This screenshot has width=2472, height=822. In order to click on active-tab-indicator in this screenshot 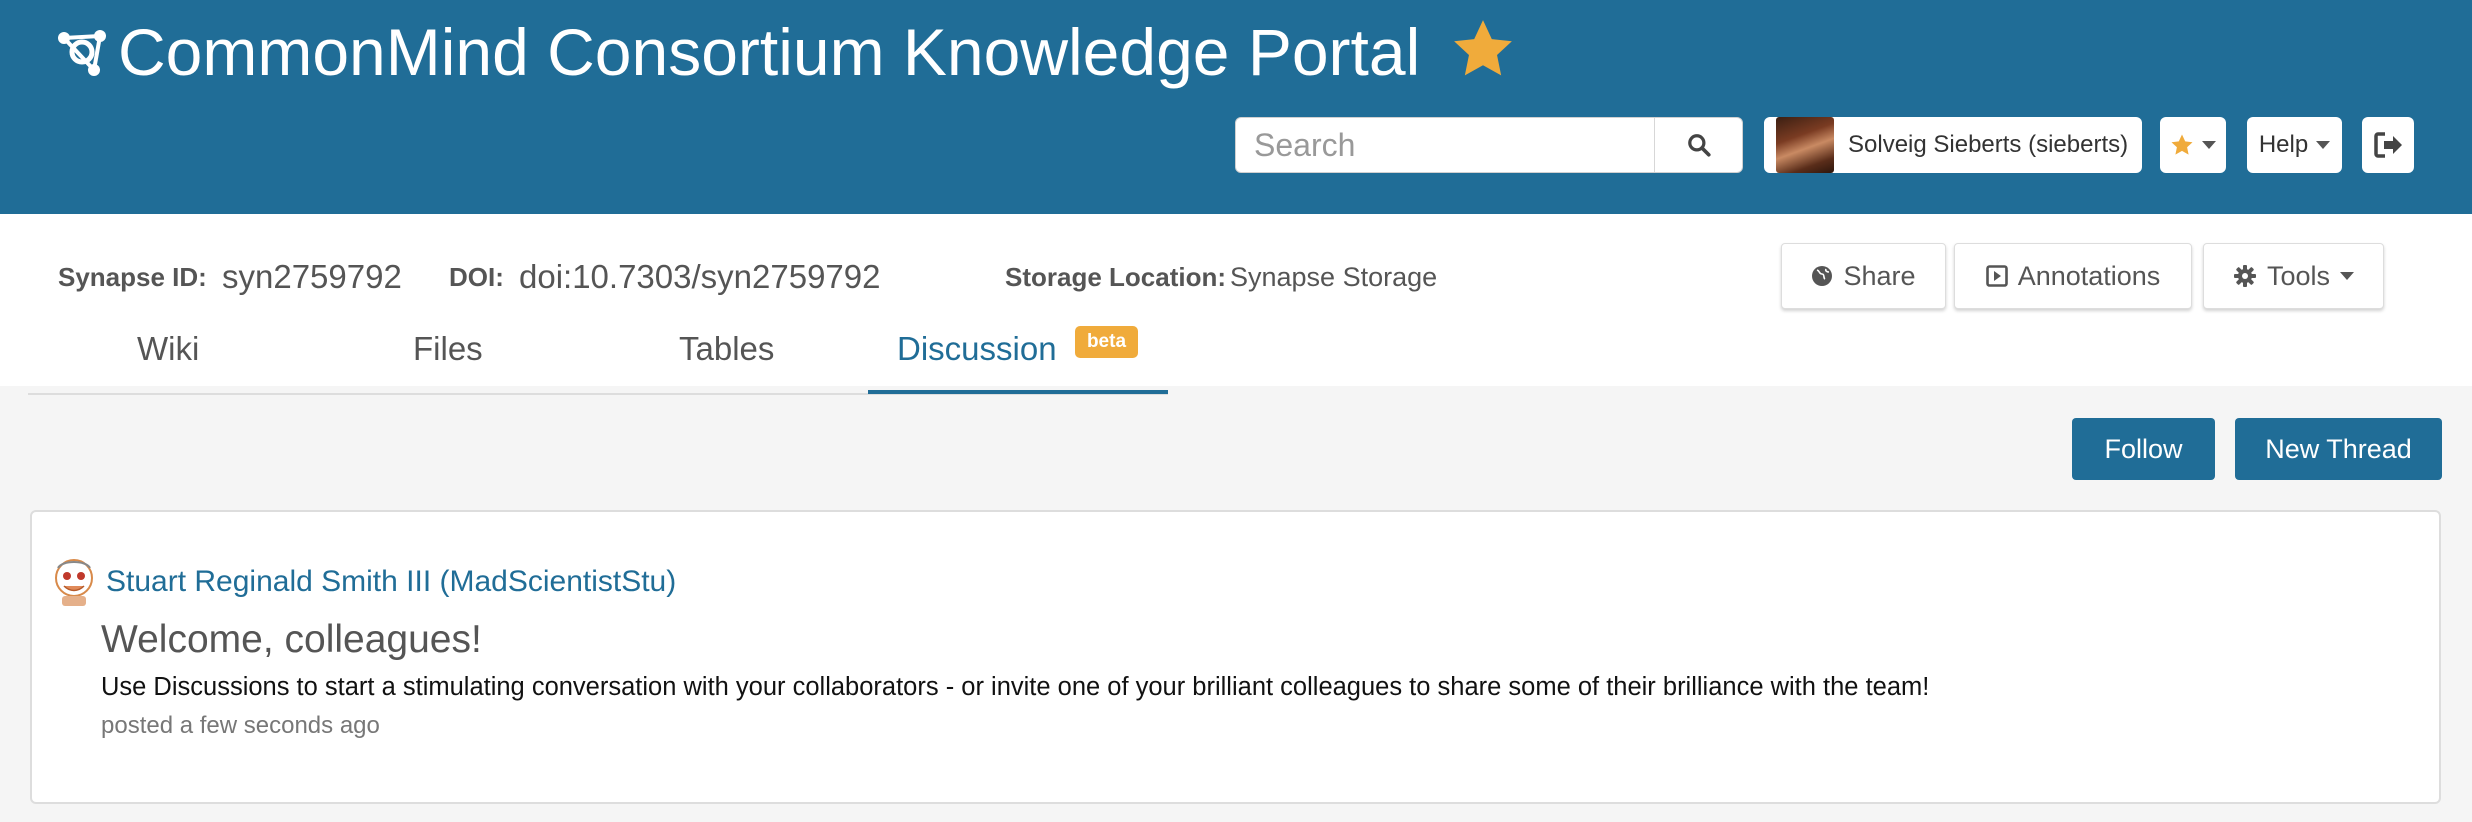, I will do `click(1018, 392)`.